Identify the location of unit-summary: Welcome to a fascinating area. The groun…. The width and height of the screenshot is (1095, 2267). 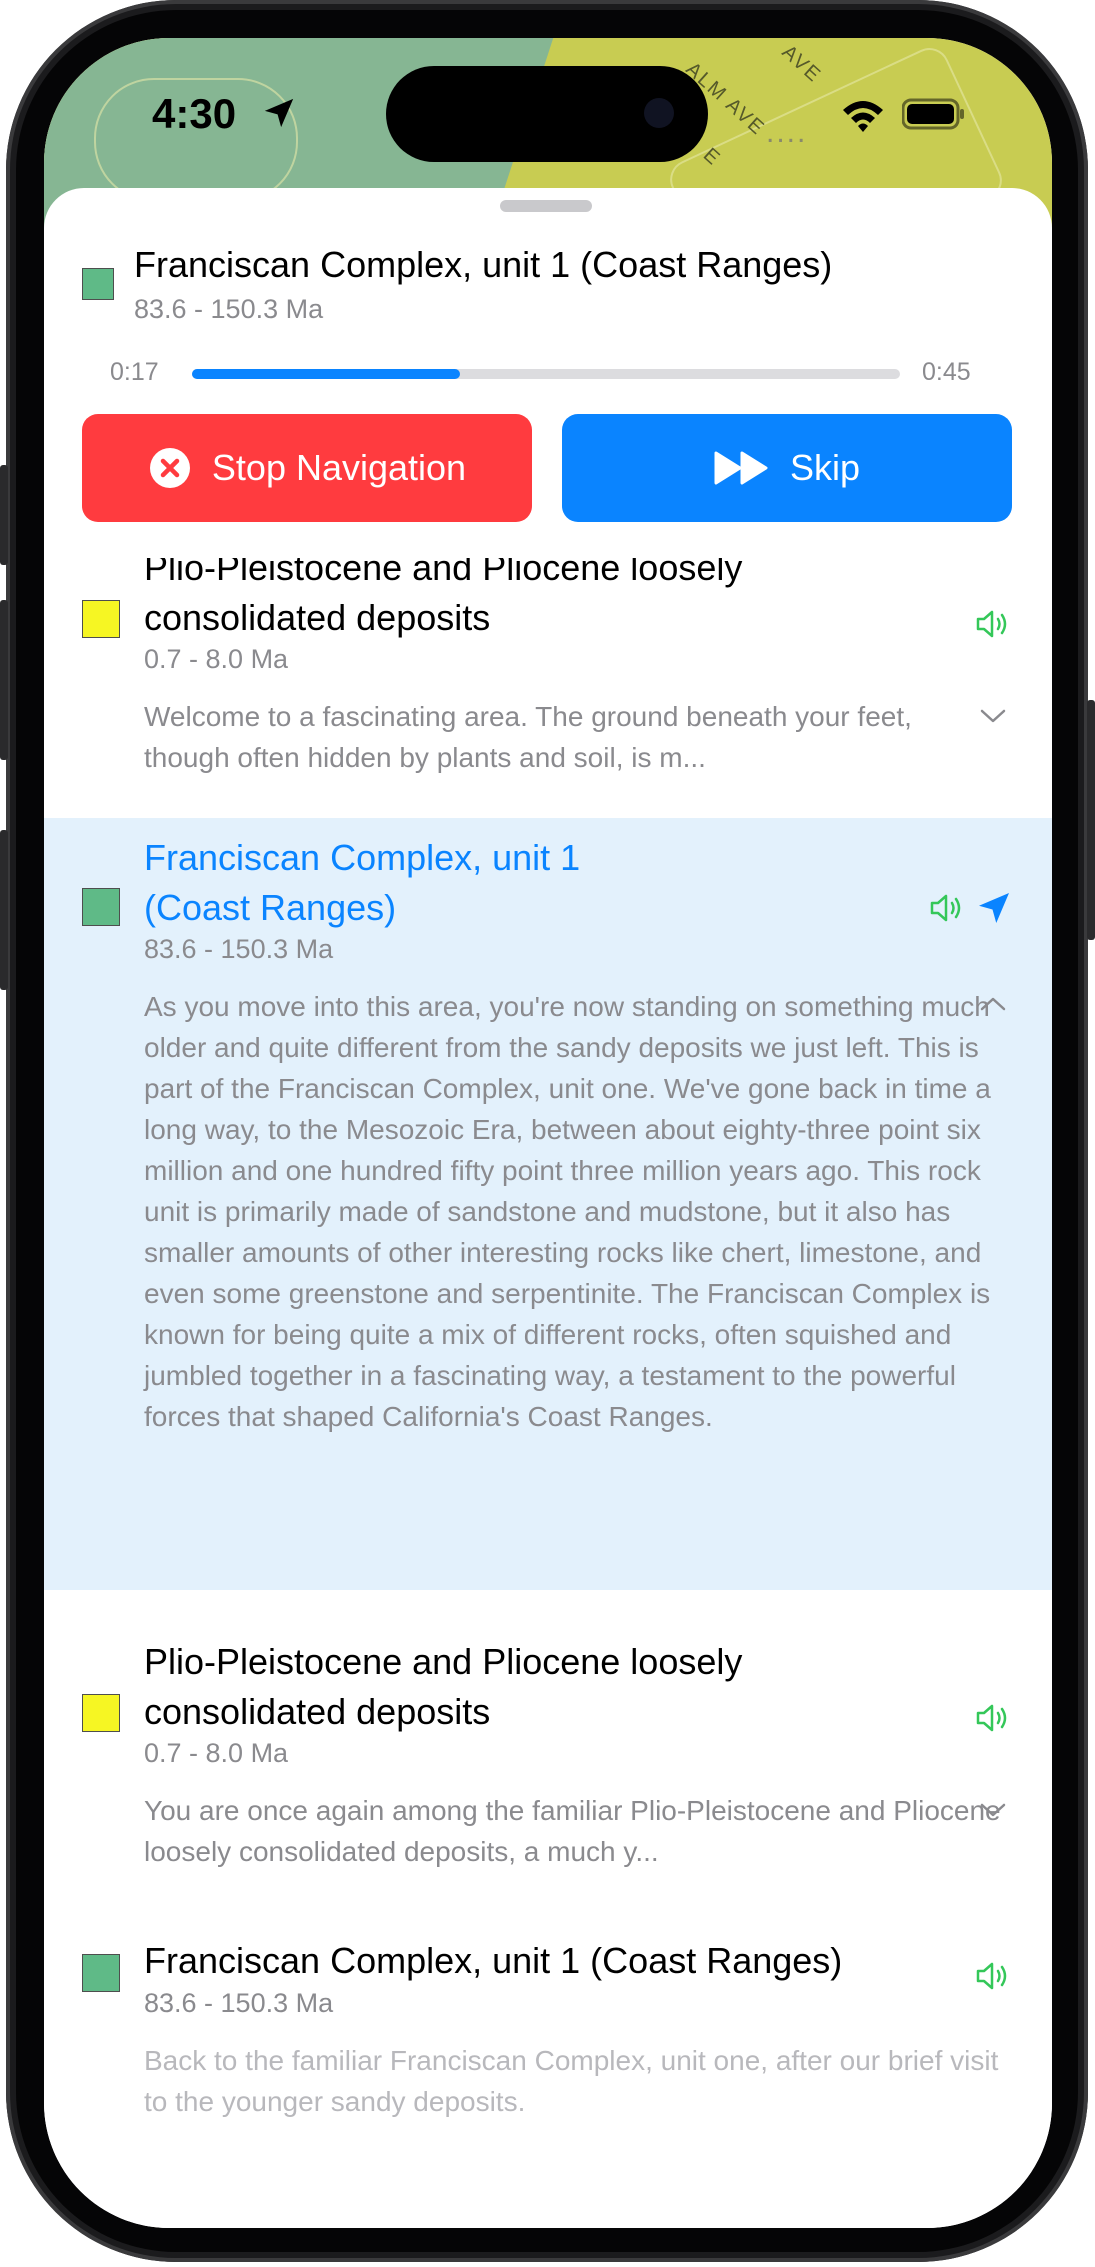
(528, 737).